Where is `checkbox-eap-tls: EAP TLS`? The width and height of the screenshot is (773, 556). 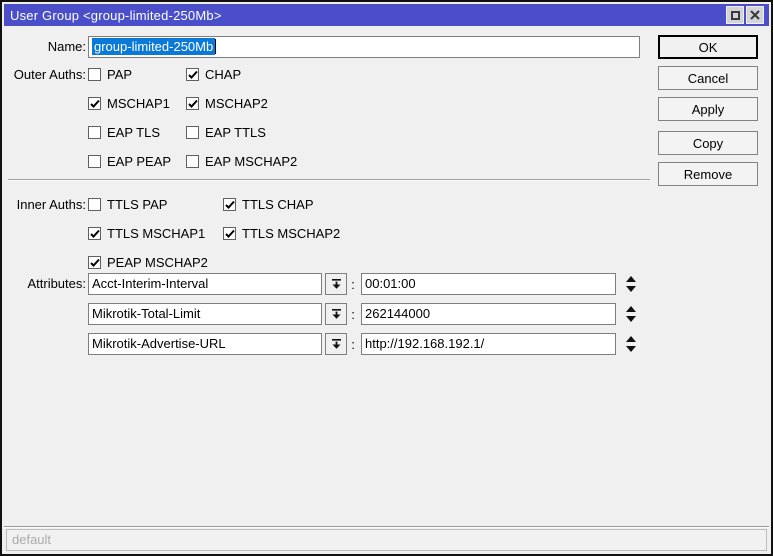
checkbox-eap-tls: EAP TLS is located at coordinates (137, 132).